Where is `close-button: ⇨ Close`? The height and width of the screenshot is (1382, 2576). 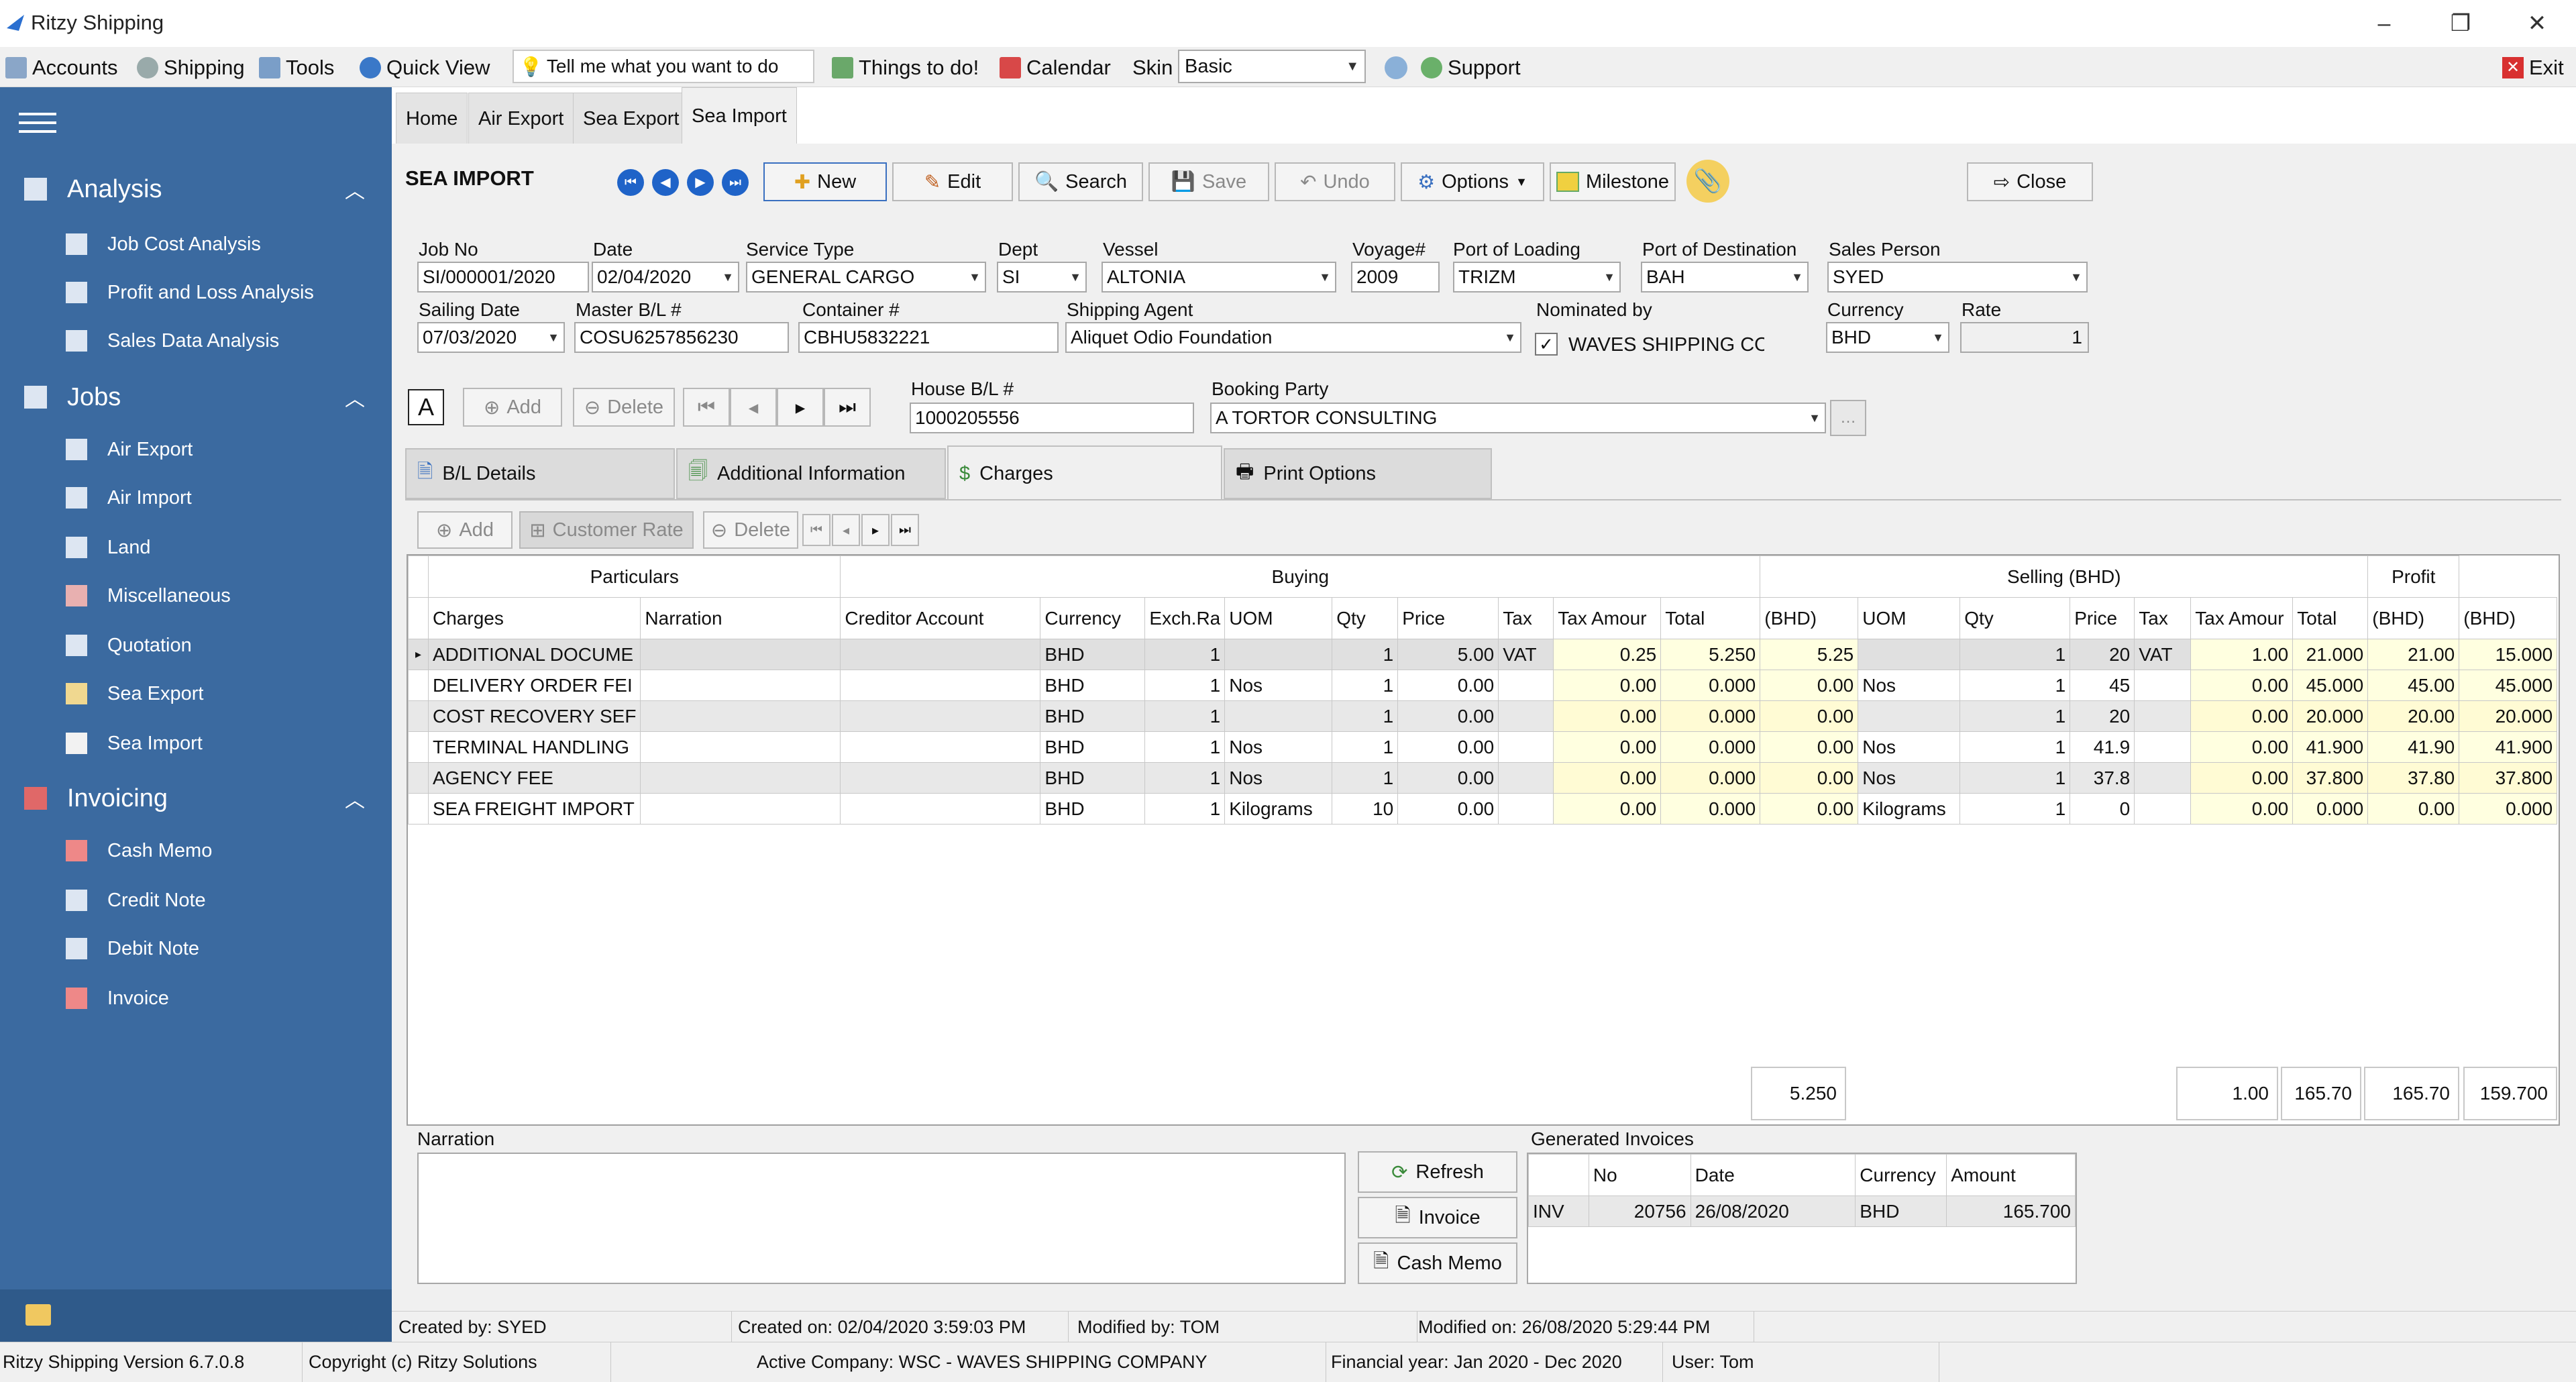 close-button: ⇨ Close is located at coordinates (2030, 181).